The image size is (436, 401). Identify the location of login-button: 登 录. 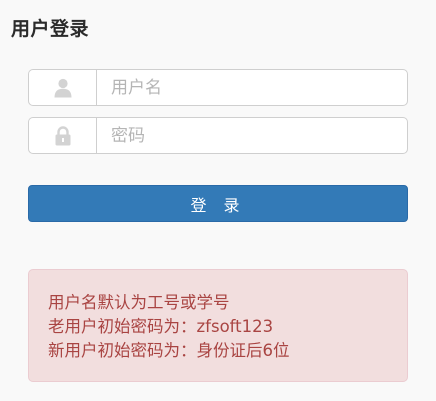
(218, 203).